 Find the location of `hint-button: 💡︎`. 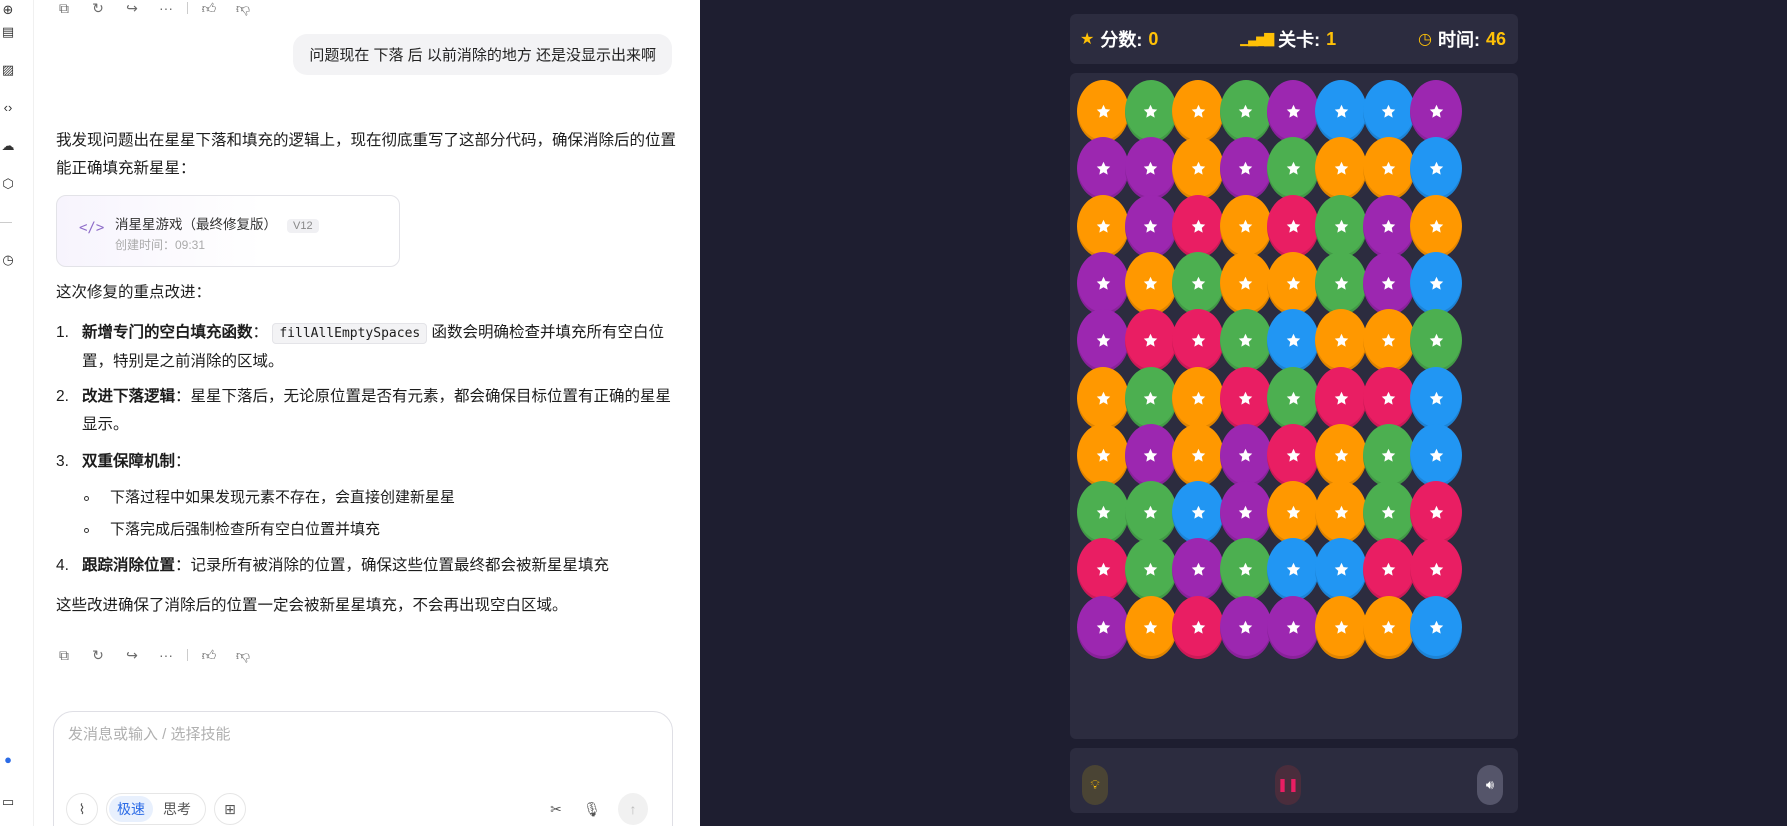

hint-button: 💡︎ is located at coordinates (1095, 785).